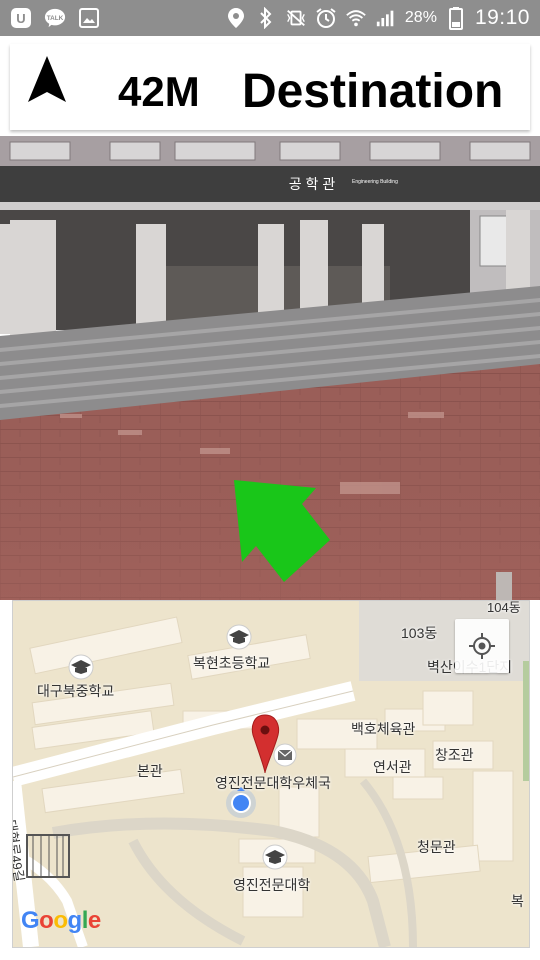  What do you see at coordinates (76, 691) in the screenshot?
I see `map-label-daegu-middle-school: 대구북중학교` at bounding box center [76, 691].